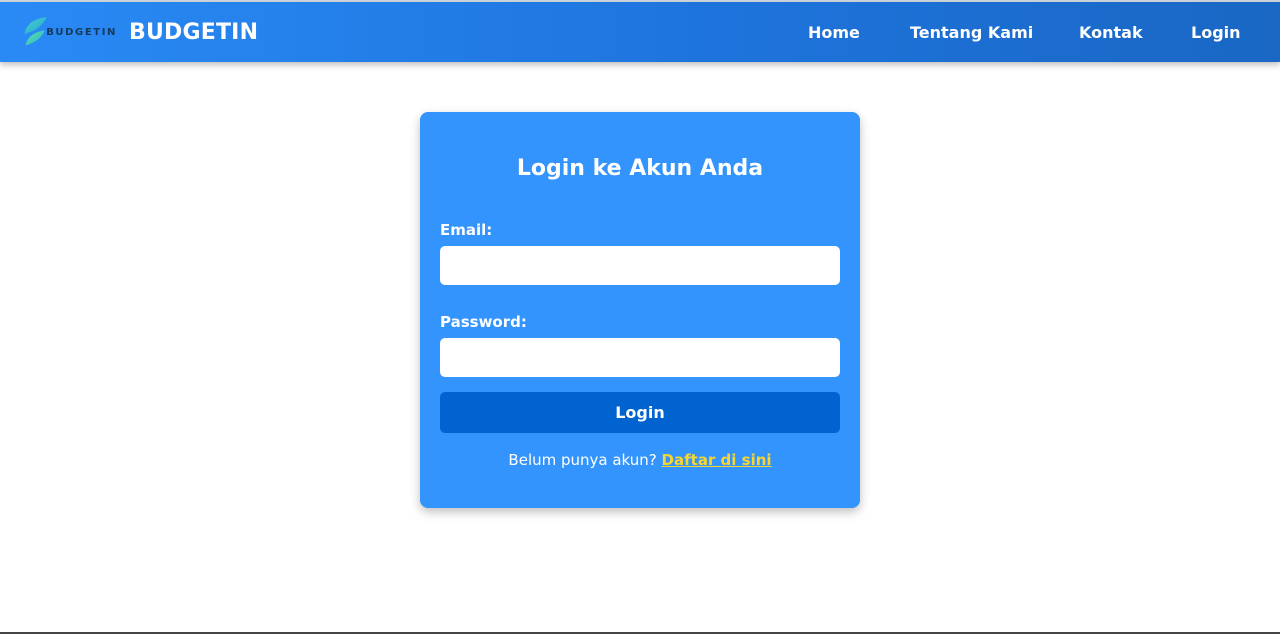 The height and width of the screenshot is (634, 1280). Describe the element at coordinates (971, 32) in the screenshot. I see `nav-link-about: Tentang Kami` at that location.